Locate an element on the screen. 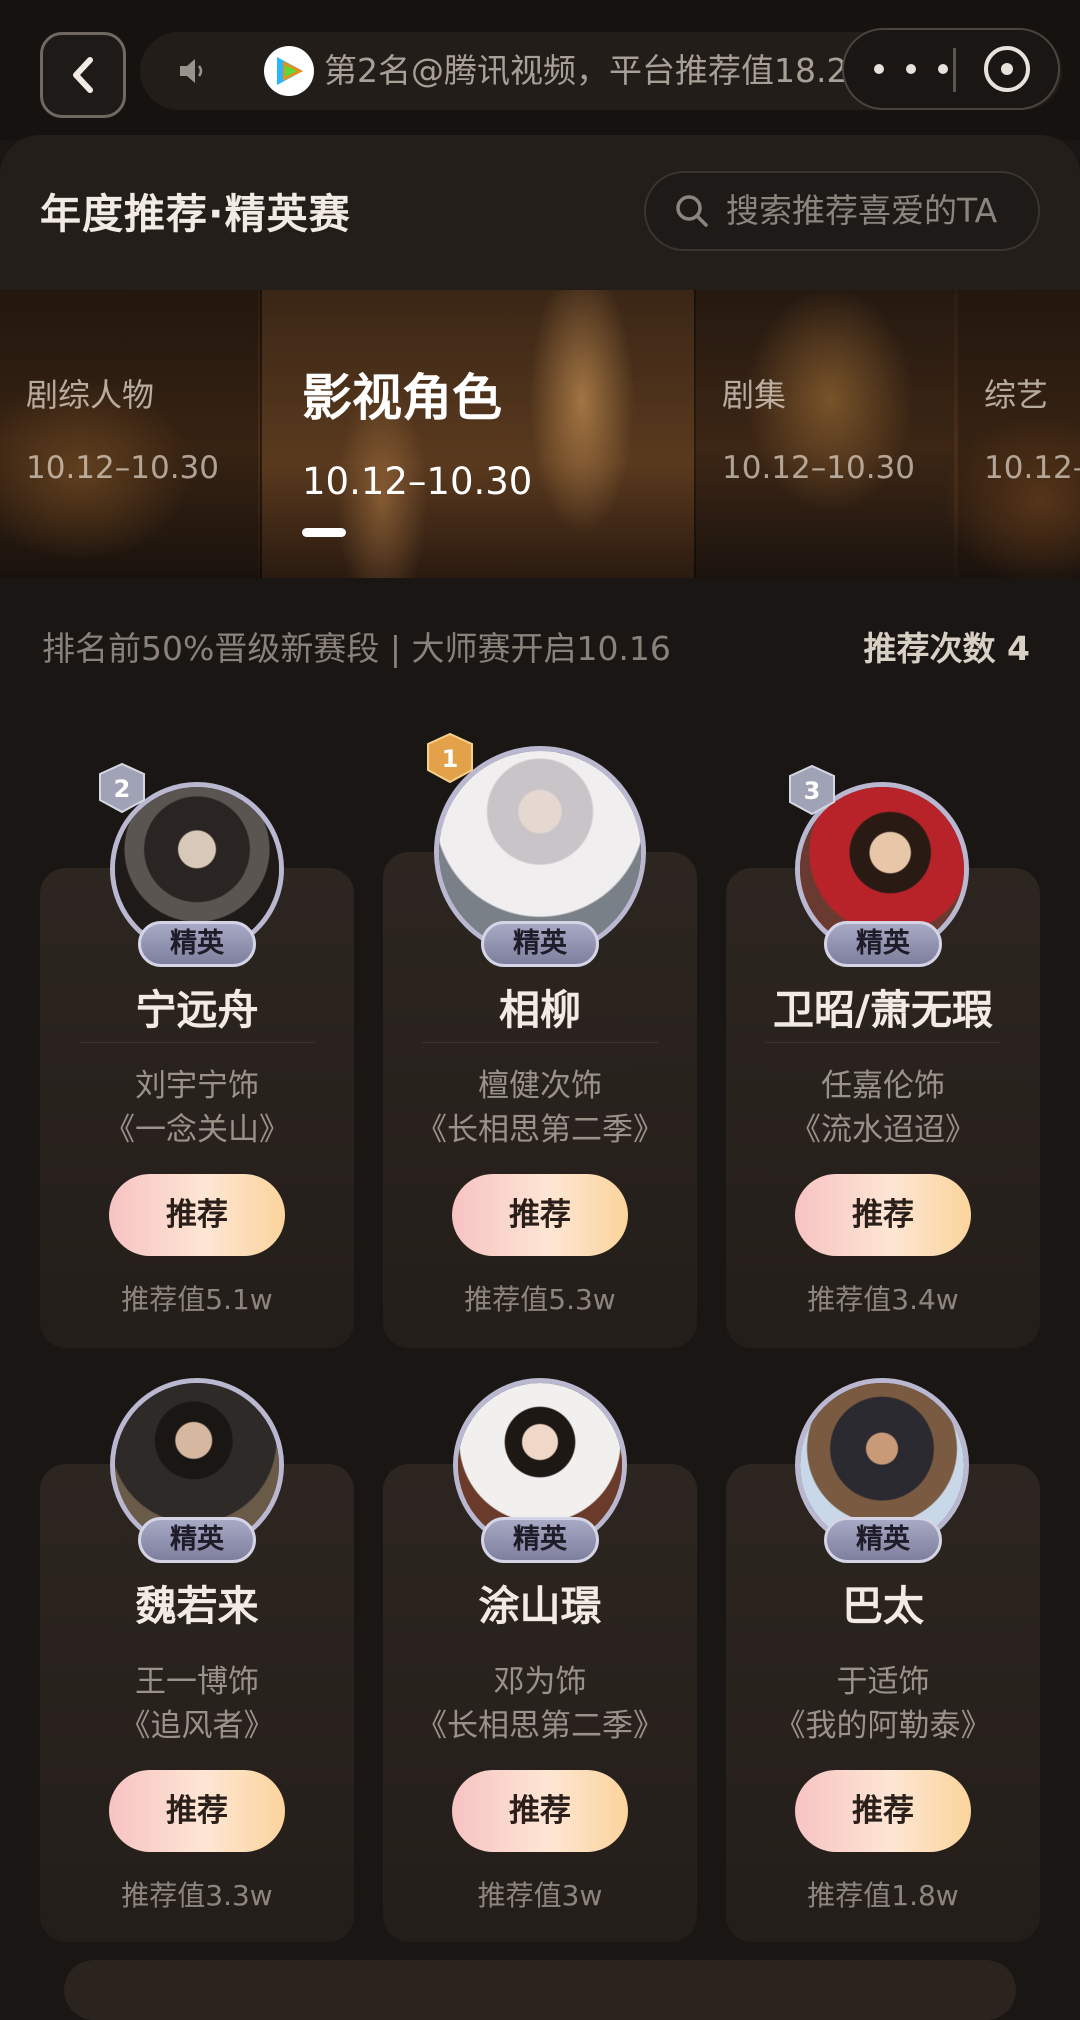  close-circle-icon is located at coordinates (1007, 69).